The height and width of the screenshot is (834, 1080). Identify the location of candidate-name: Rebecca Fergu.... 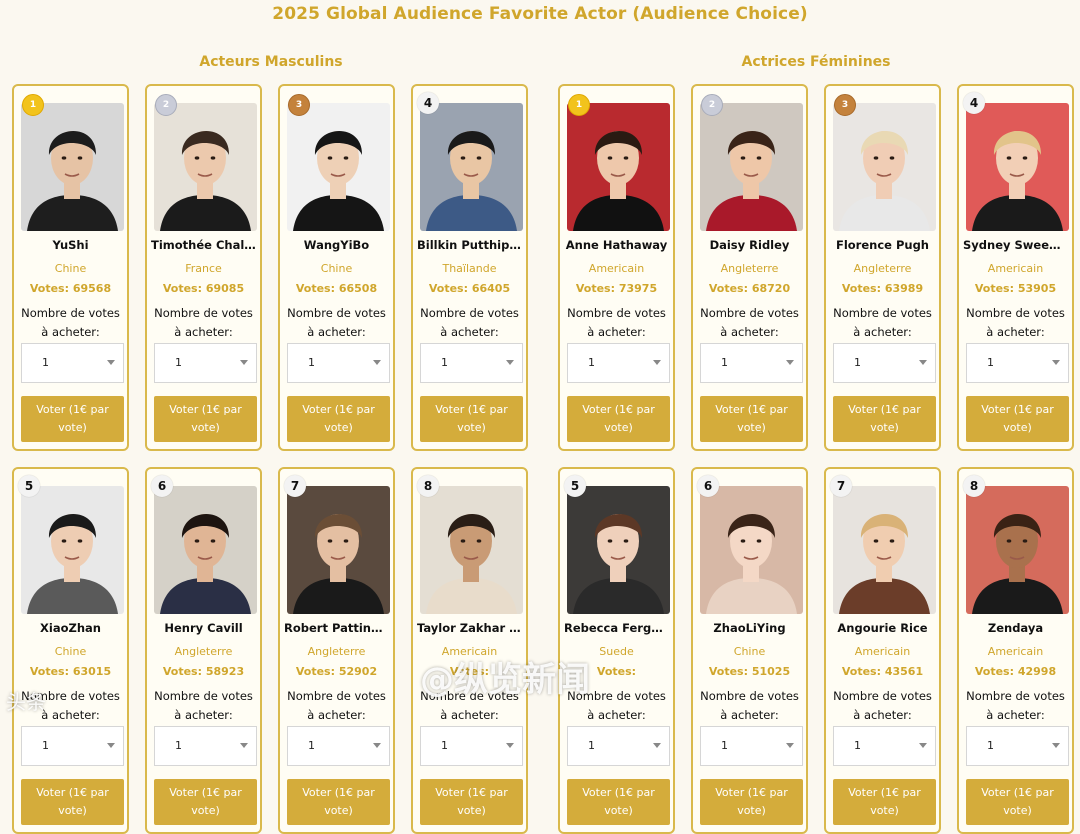
(616, 628).